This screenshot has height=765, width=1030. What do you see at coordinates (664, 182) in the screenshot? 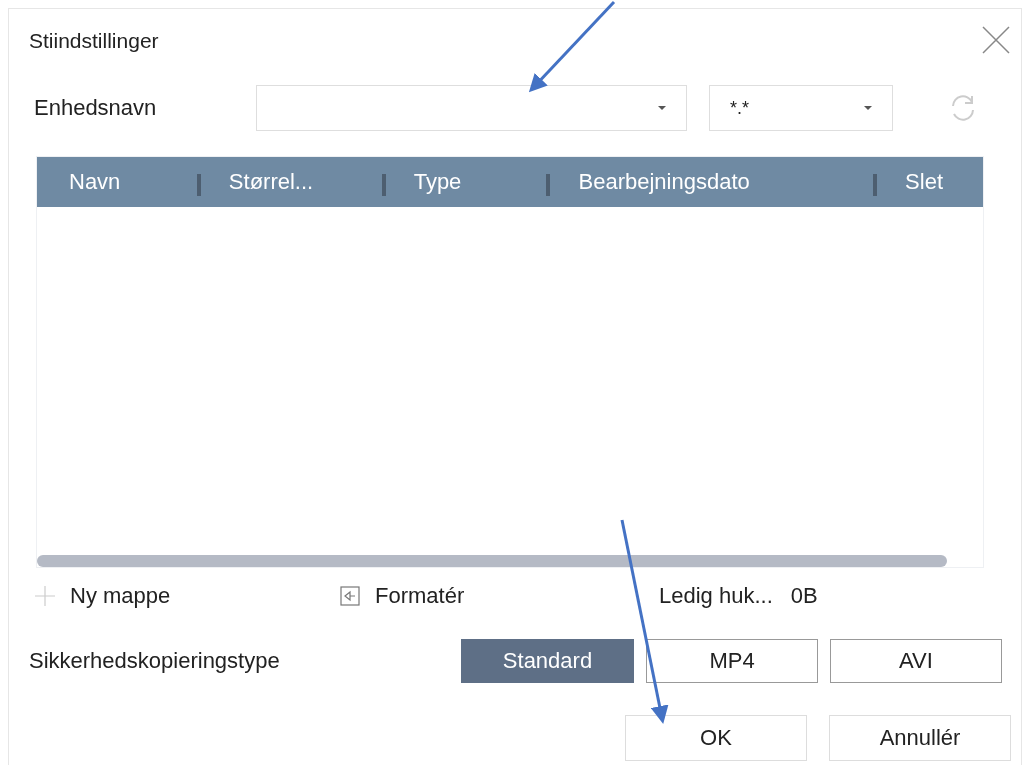
I see `column-header: Bearbejningsdato` at bounding box center [664, 182].